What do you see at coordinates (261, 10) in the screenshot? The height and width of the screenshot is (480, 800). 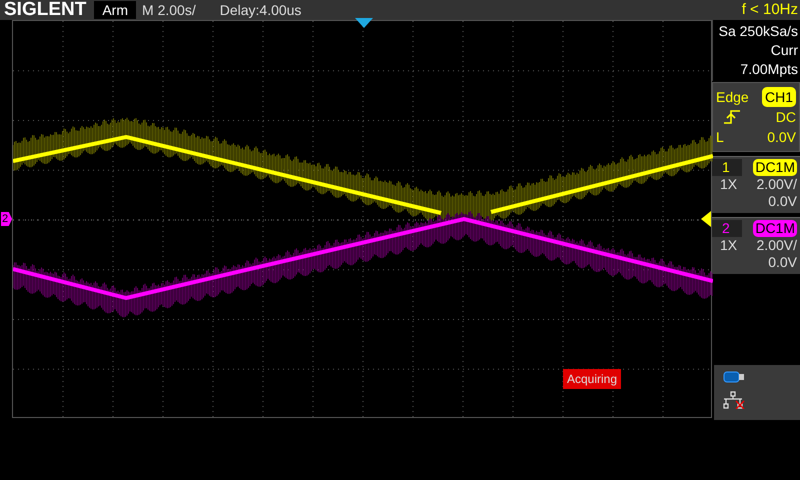 I see `delay-label: Delay:4.00us` at bounding box center [261, 10].